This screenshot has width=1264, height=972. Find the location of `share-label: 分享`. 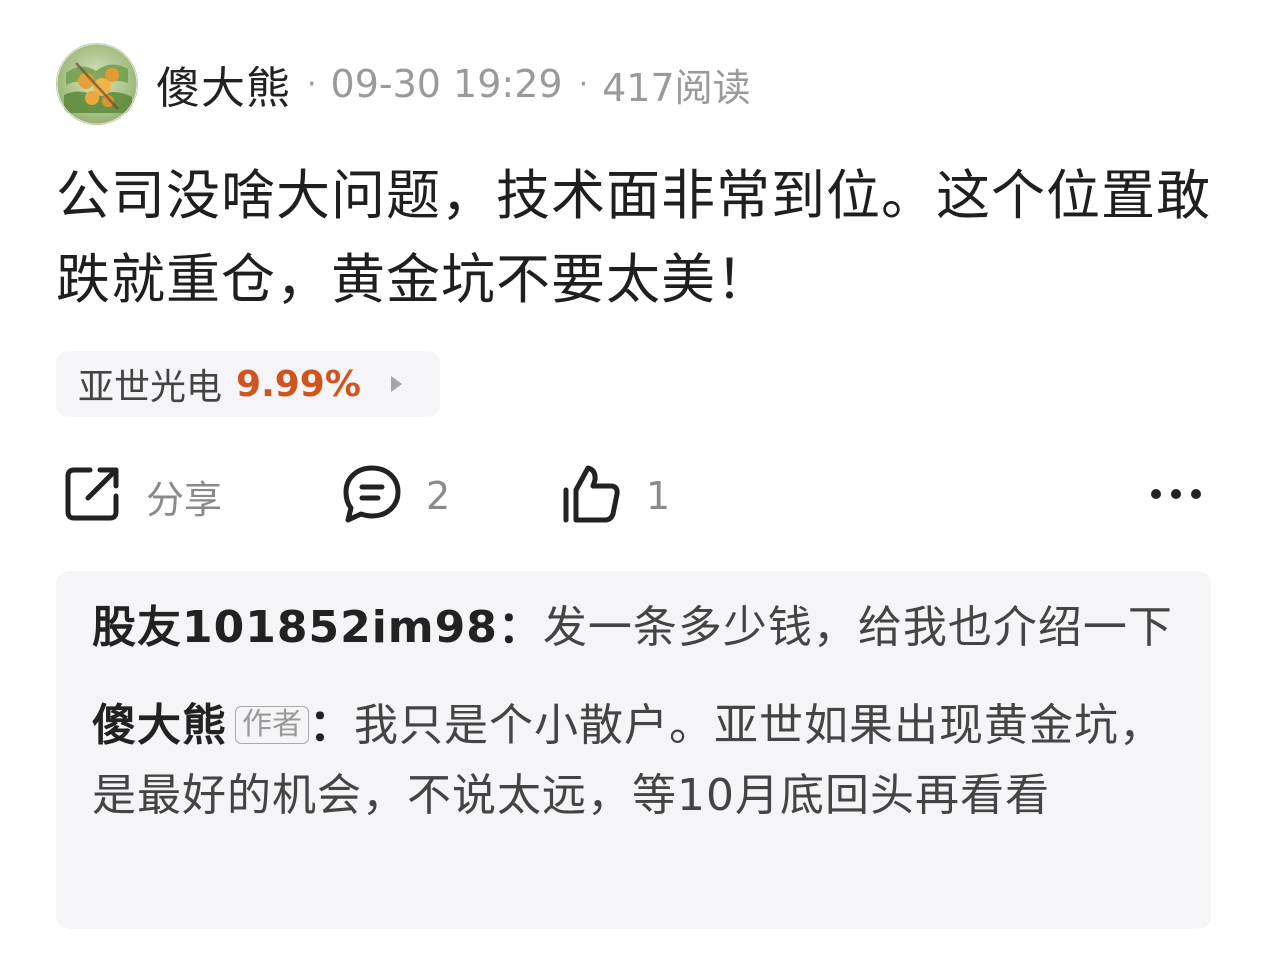

share-label: 分享 is located at coordinates (184, 499).